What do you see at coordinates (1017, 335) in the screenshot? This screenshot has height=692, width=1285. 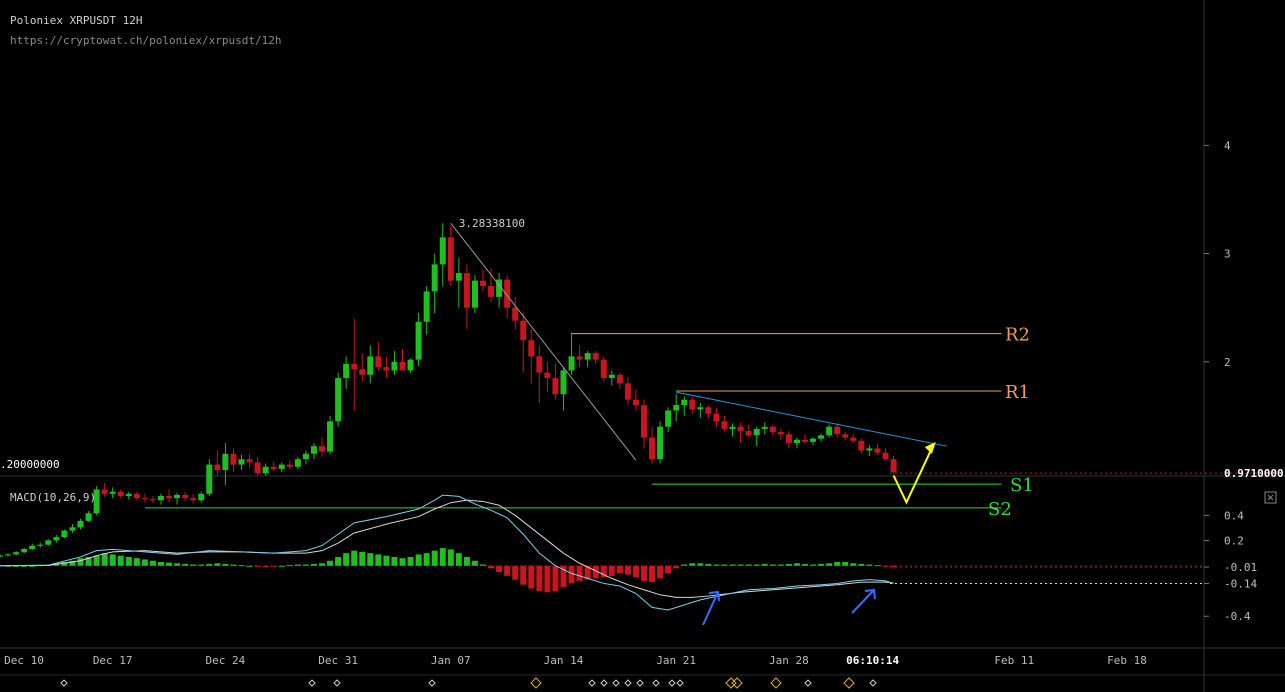 I see `level-label-r2: R2` at bounding box center [1017, 335].